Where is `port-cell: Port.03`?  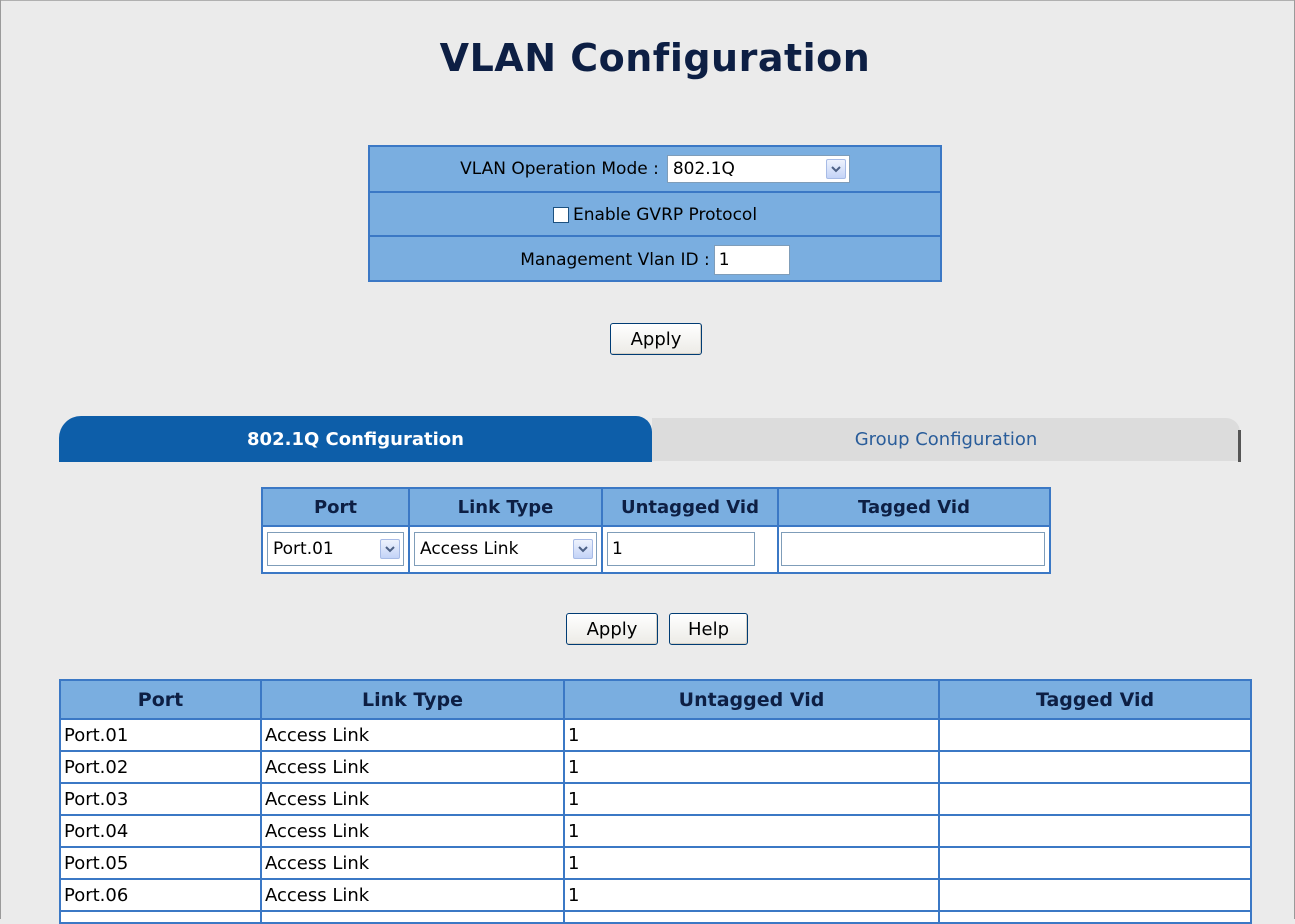 port-cell: Port.03 is located at coordinates (96, 799).